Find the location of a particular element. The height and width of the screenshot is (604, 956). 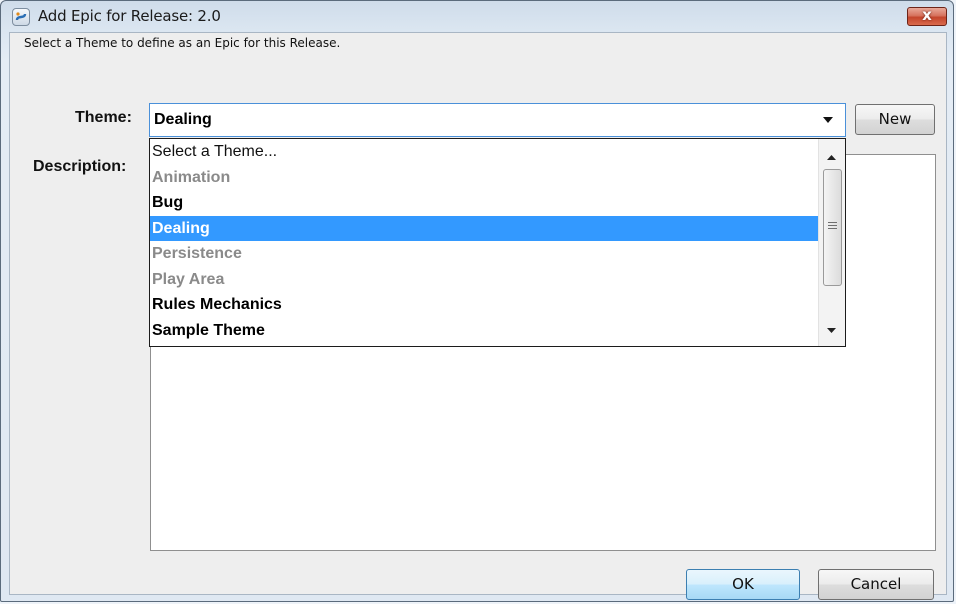

theme-option-play-area: Play Area is located at coordinates (484, 280).